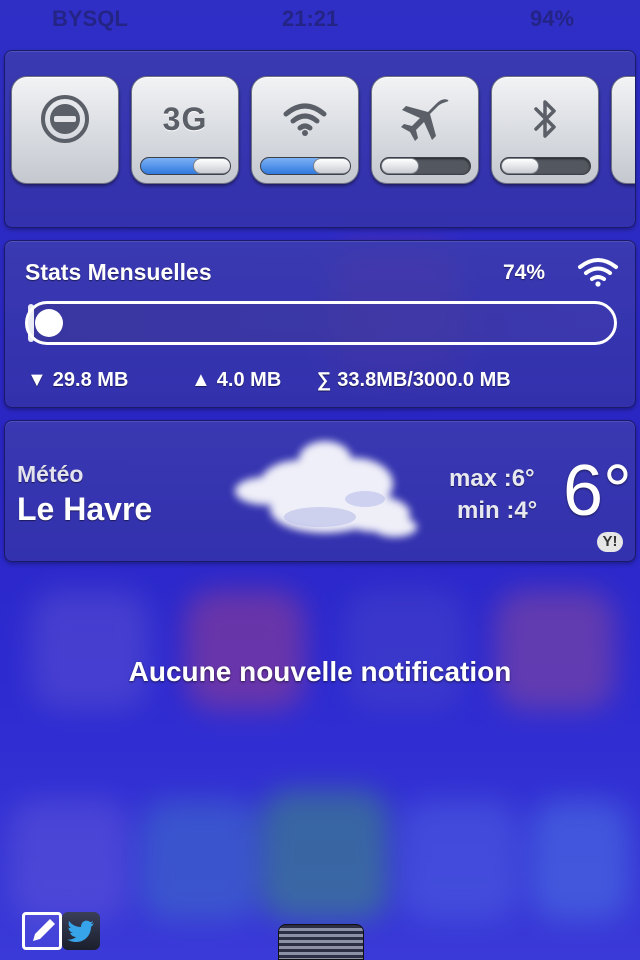  What do you see at coordinates (321, 942) in the screenshot?
I see `notification-center-grabber` at bounding box center [321, 942].